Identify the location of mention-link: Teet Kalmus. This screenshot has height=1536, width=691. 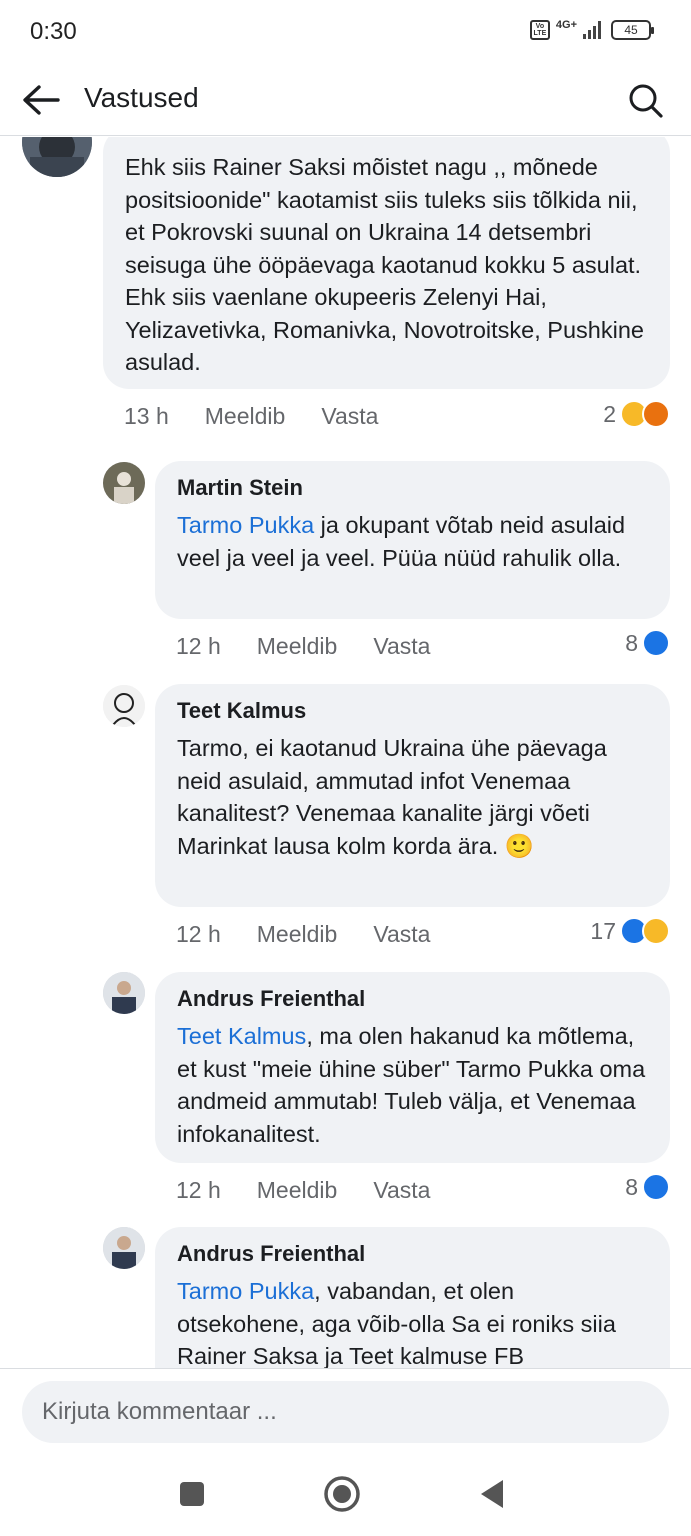
(241, 1036).